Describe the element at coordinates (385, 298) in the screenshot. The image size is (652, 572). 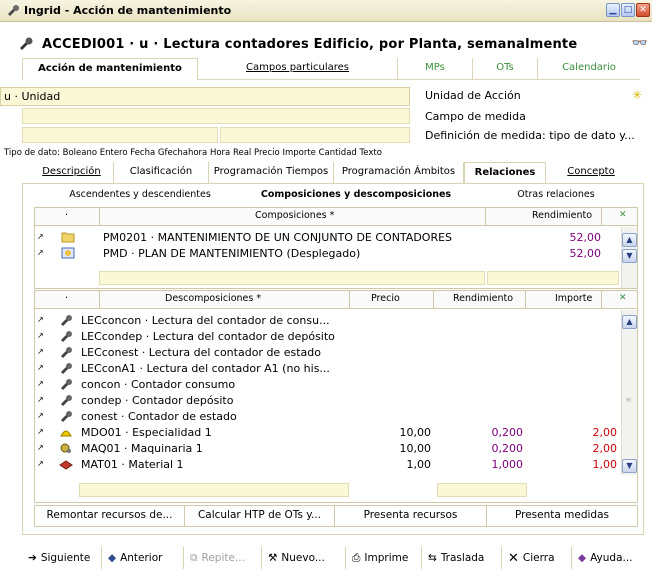
I see `decomp-header-precio: Precio` at that location.